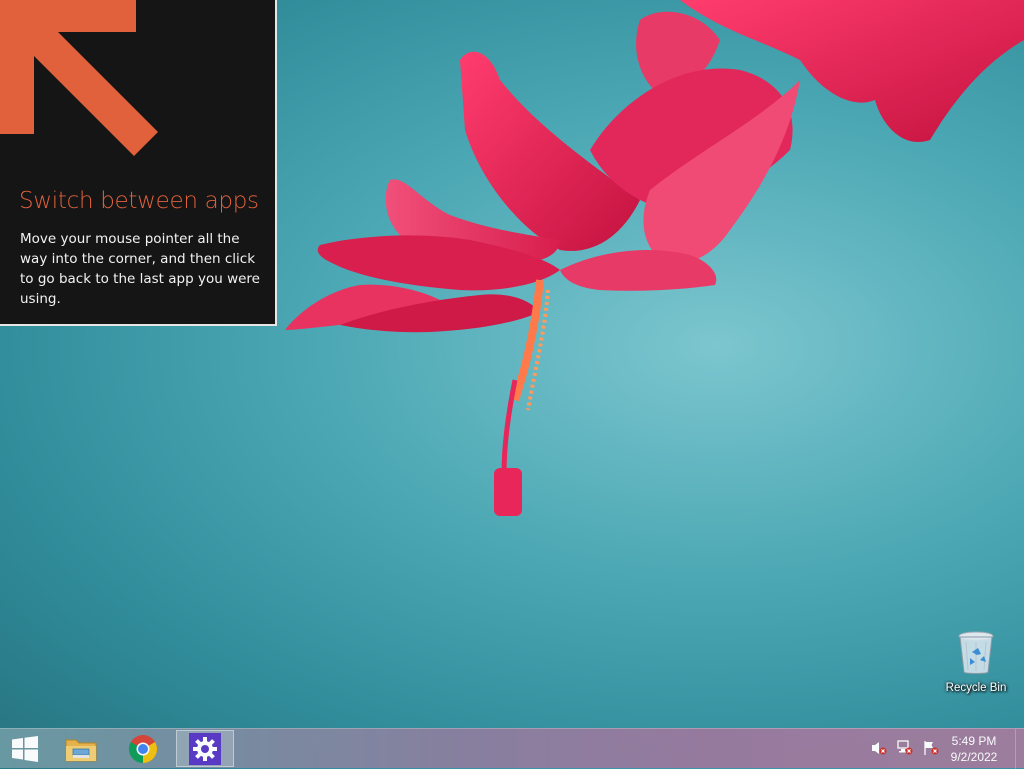 The width and height of the screenshot is (1024, 769). Describe the element at coordinates (139, 201) in the screenshot. I see `tip-title: Switch between apps` at that location.